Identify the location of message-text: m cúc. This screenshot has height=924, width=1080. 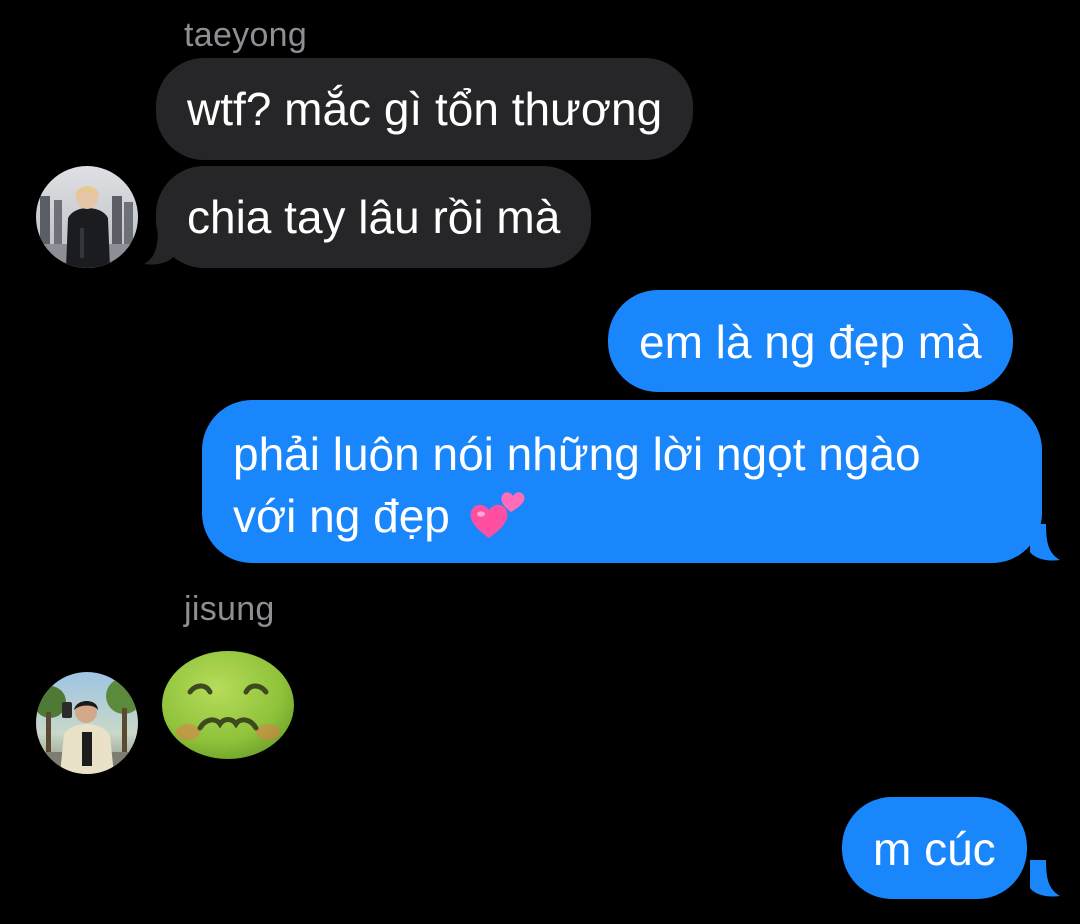
(934, 849).